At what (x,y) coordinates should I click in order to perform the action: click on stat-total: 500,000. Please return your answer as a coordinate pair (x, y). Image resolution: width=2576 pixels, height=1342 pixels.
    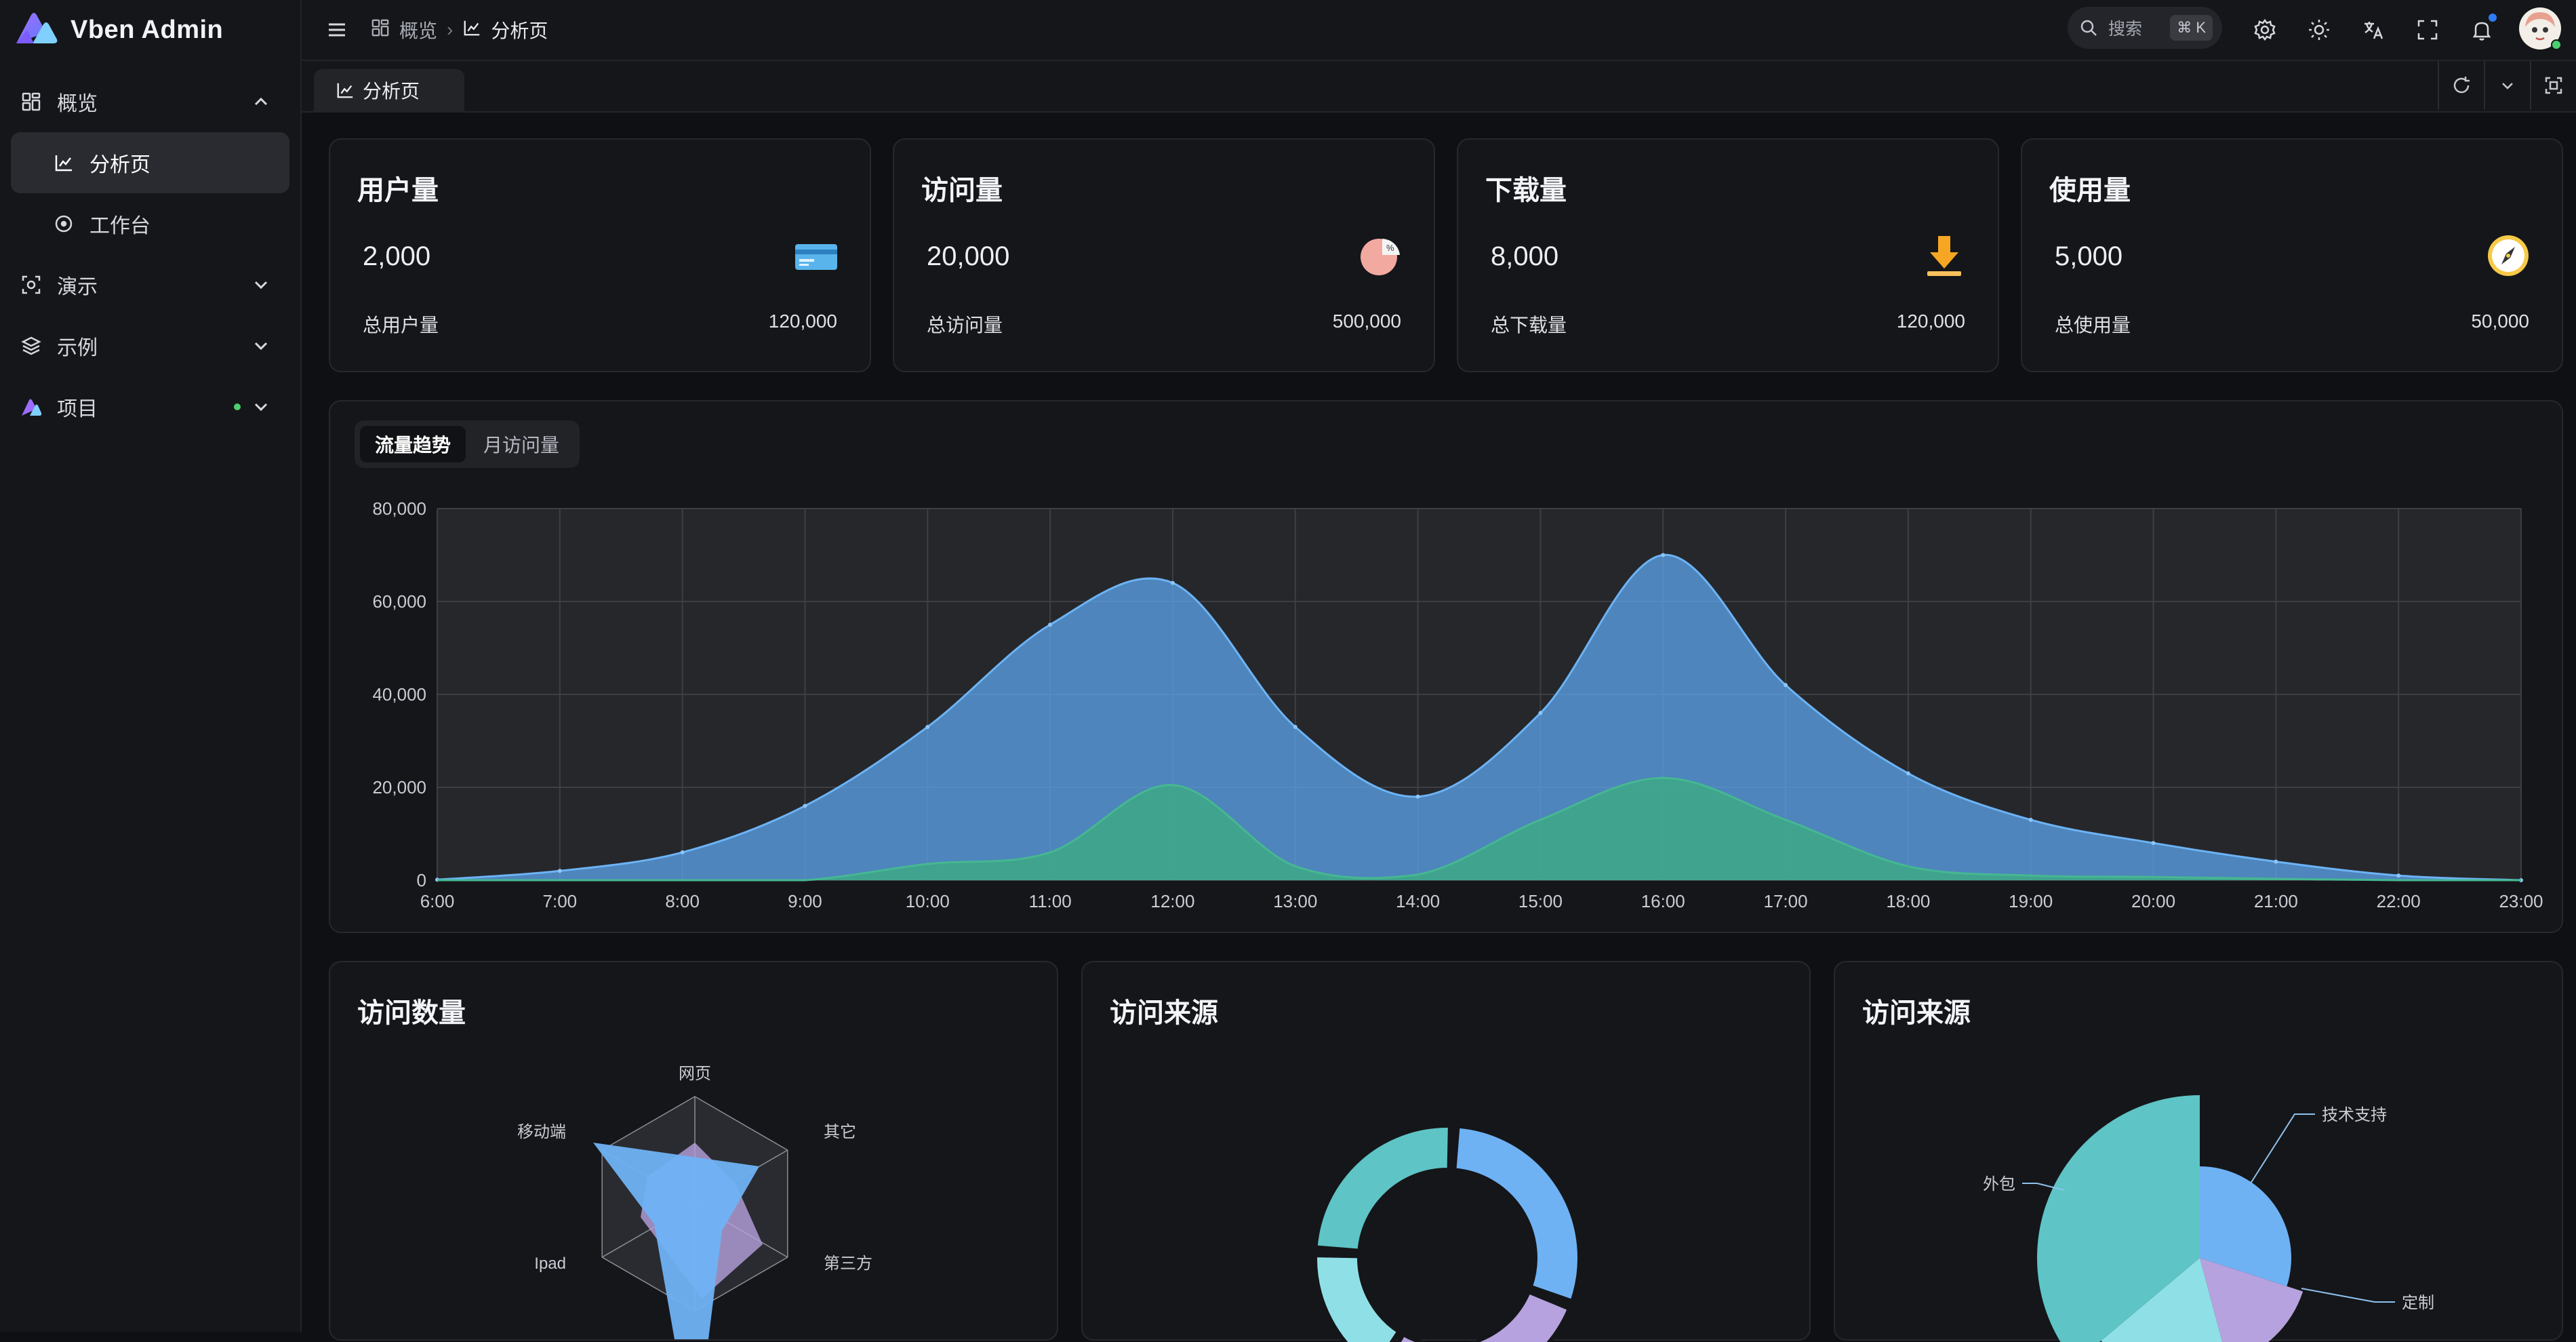
    Looking at the image, I should click on (1366, 321).